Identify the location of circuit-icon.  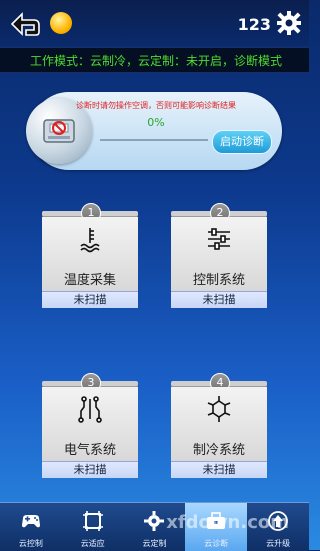
(90, 409).